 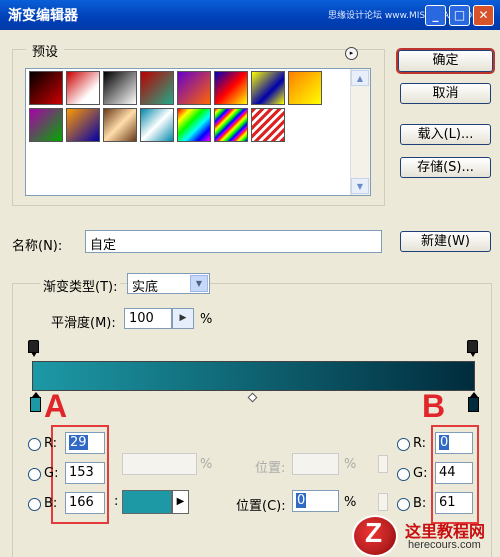 What do you see at coordinates (420, 503) in the screenshot?
I see `b-label-b: B:` at bounding box center [420, 503].